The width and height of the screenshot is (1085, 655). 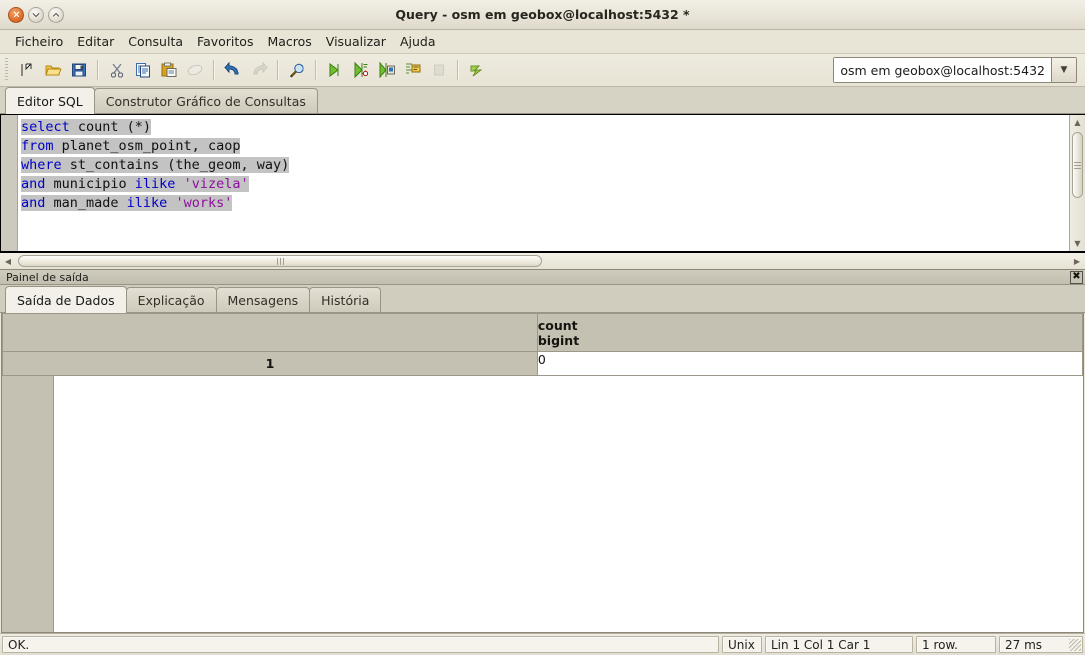 What do you see at coordinates (56, 14) in the screenshot?
I see `maximize-button` at bounding box center [56, 14].